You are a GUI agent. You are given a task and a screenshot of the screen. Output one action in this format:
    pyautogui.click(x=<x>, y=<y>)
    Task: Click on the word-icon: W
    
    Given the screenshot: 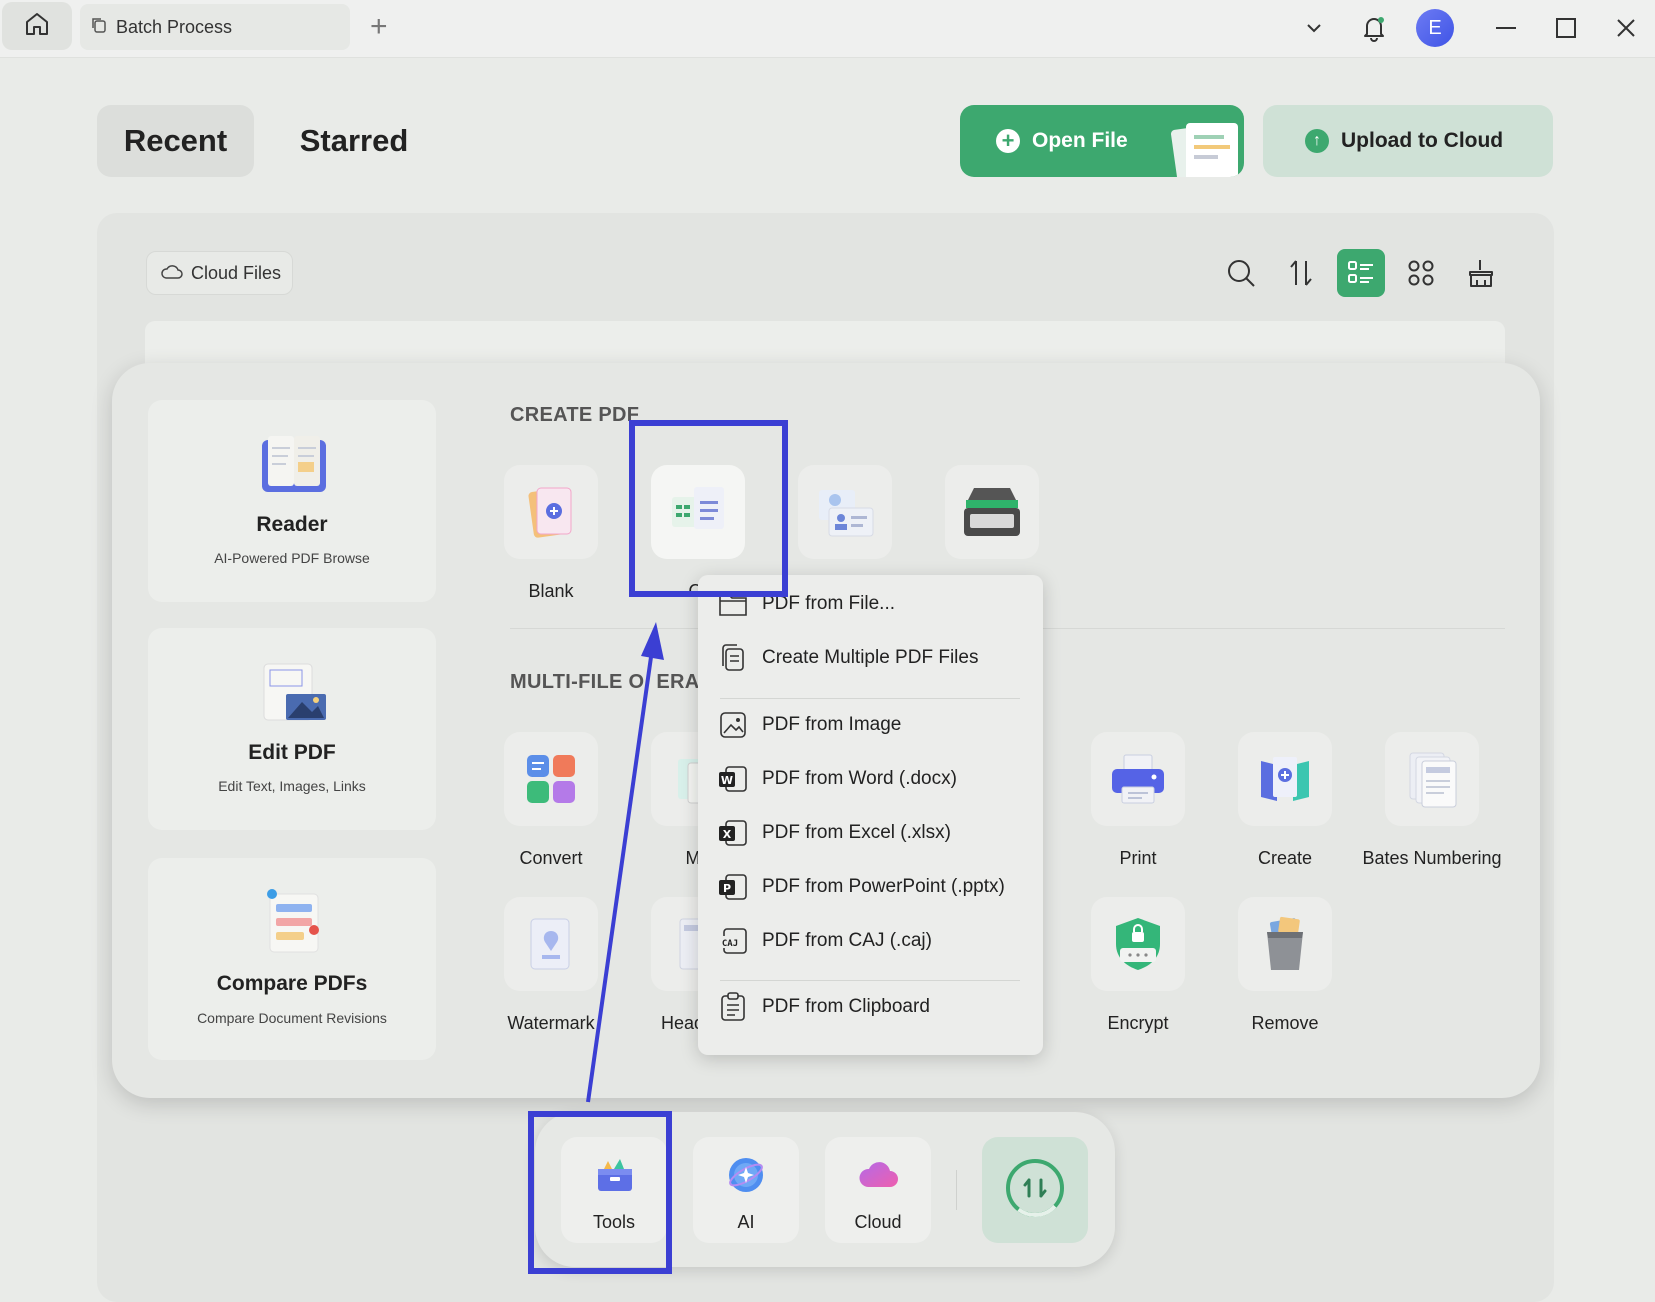 What is the action you would take?
    pyautogui.click(x=733, y=779)
    